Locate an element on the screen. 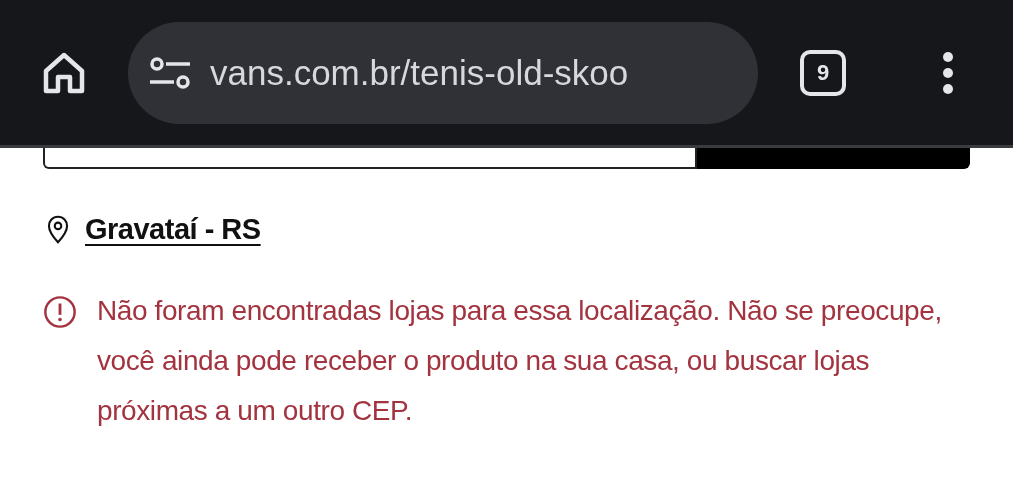 The image size is (1013, 500). warning-icon is located at coordinates (60, 312).